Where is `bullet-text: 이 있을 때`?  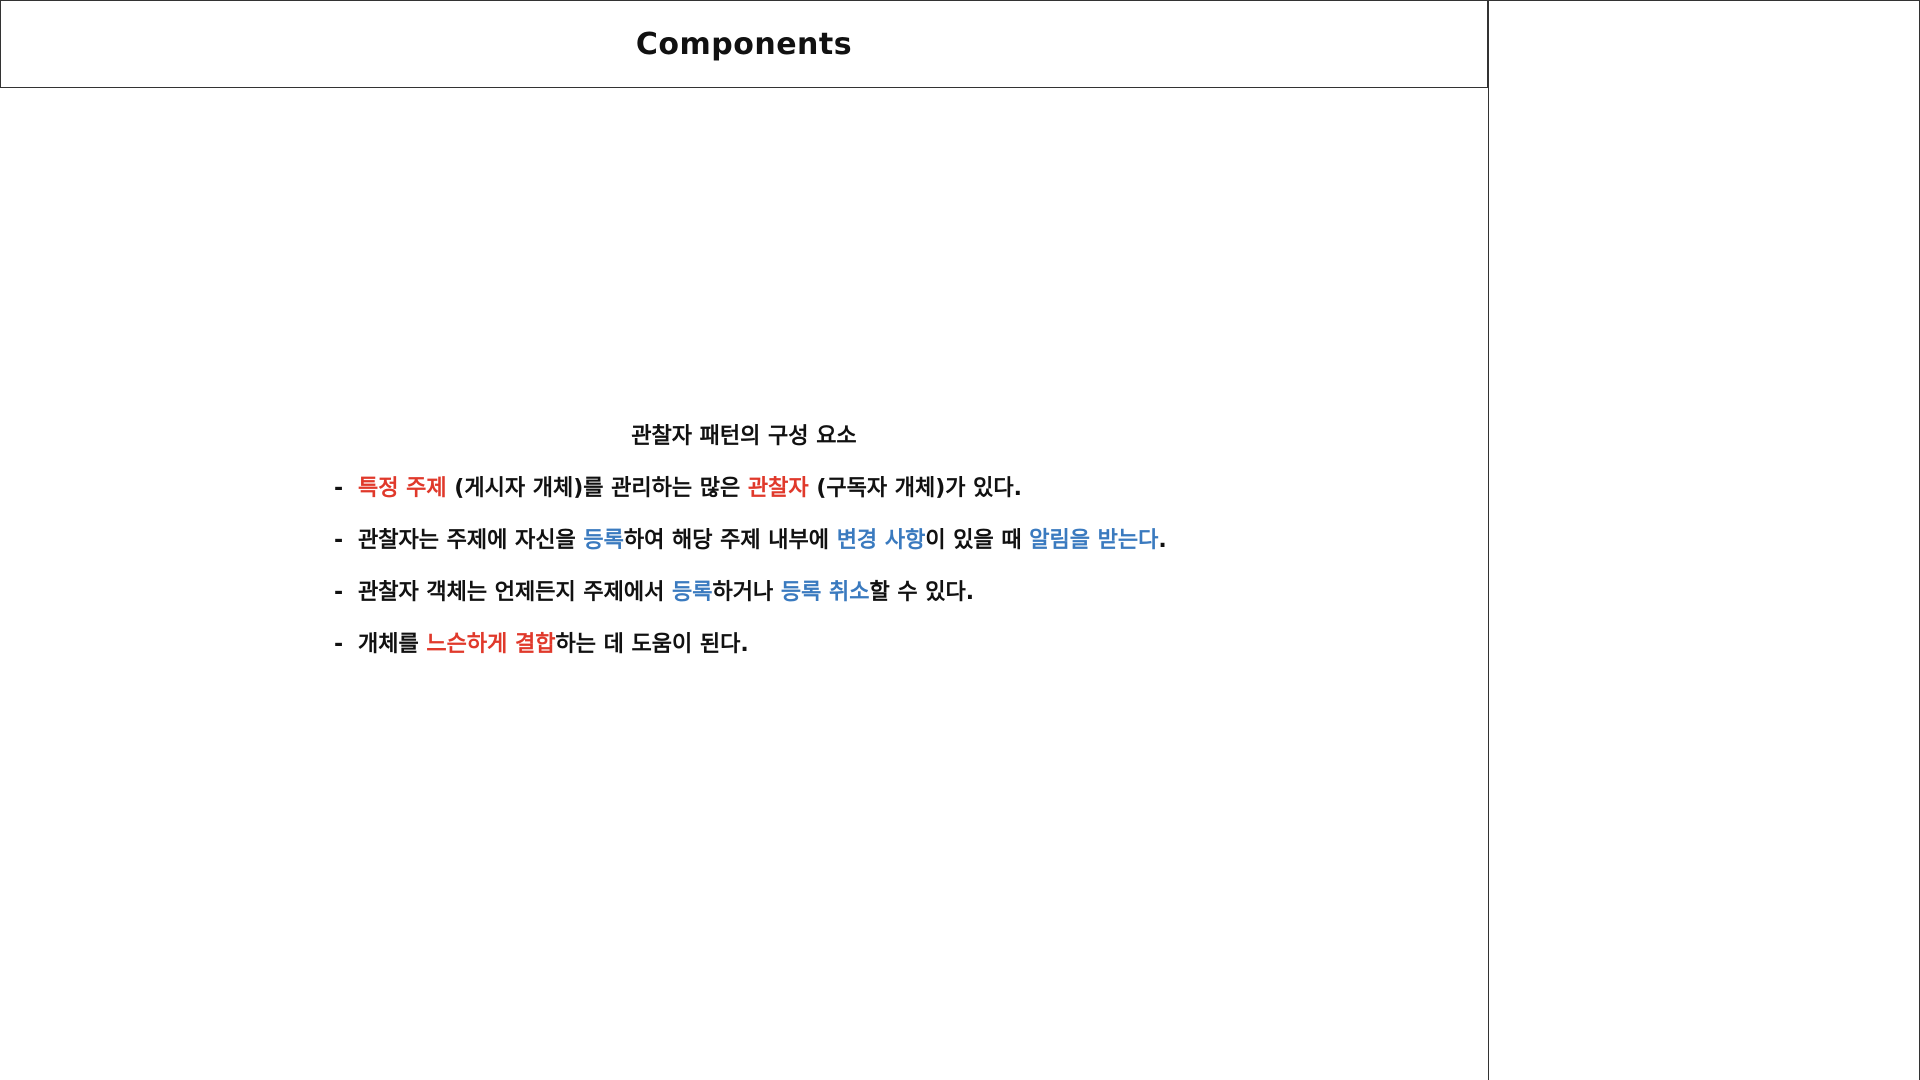
bullet-text: 이 있을 때 is located at coordinates (977, 540).